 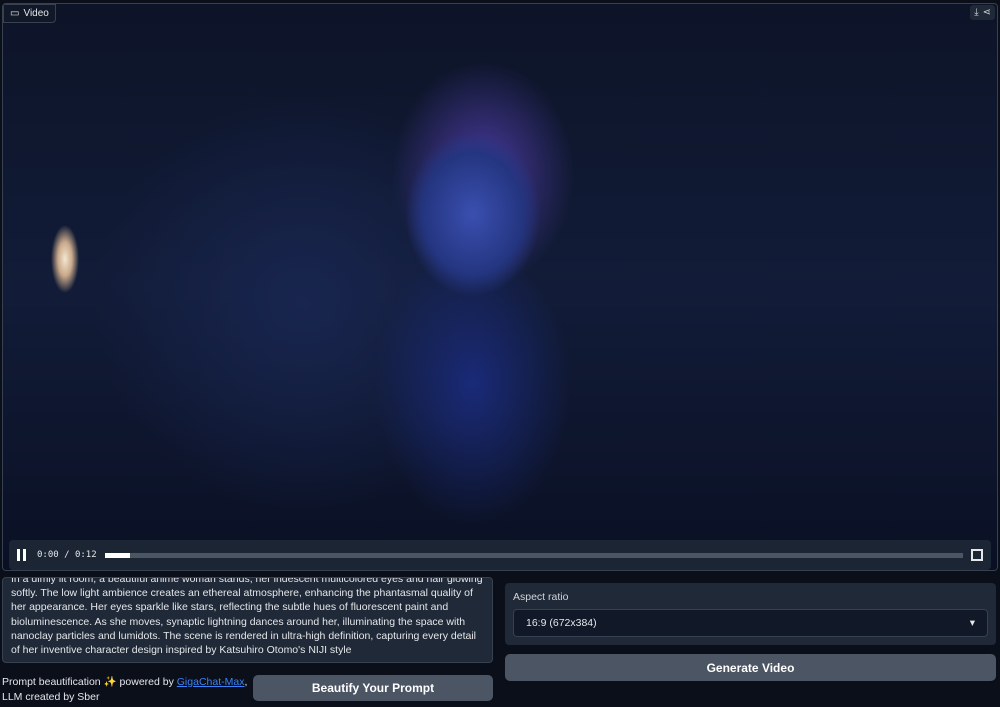 What do you see at coordinates (541, 597) in the screenshot?
I see `aspect-ratio-label: Aspect ratio` at bounding box center [541, 597].